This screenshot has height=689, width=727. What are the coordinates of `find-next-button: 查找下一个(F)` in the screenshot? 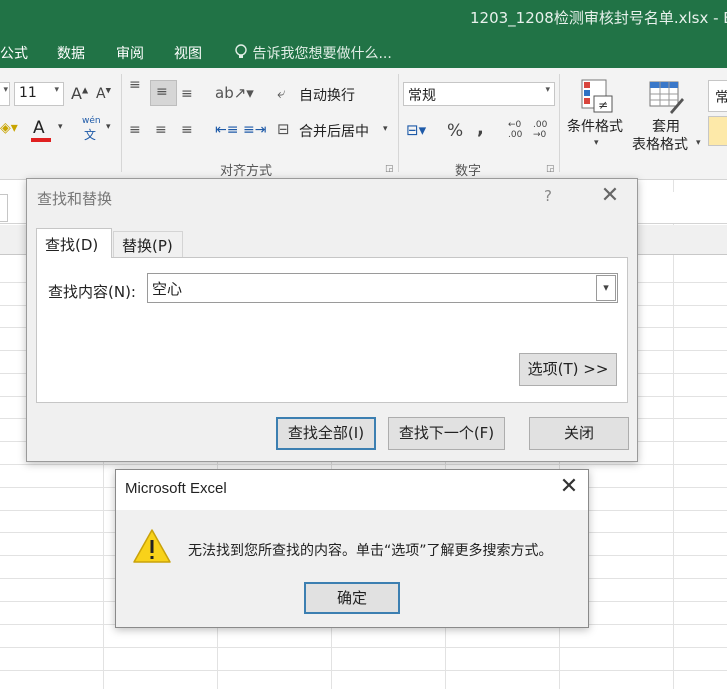 It's located at (446, 433).